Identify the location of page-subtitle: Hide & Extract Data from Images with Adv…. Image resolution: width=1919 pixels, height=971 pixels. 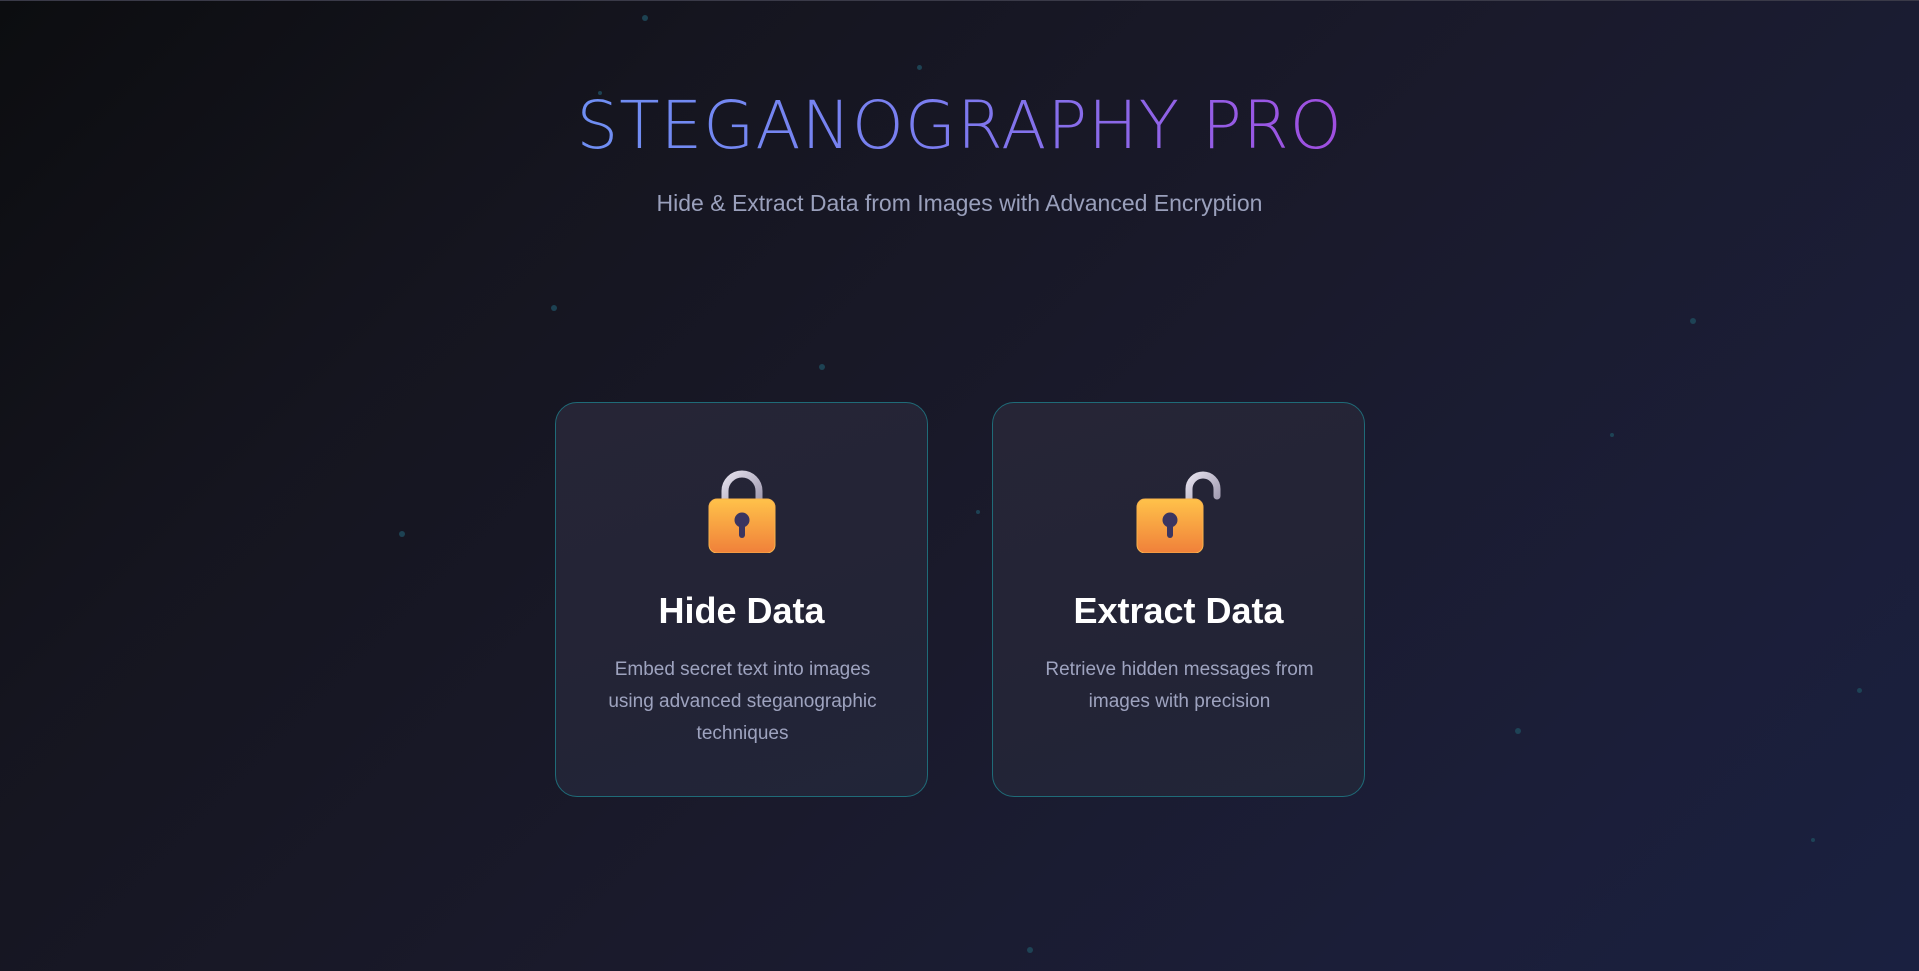
(959, 203).